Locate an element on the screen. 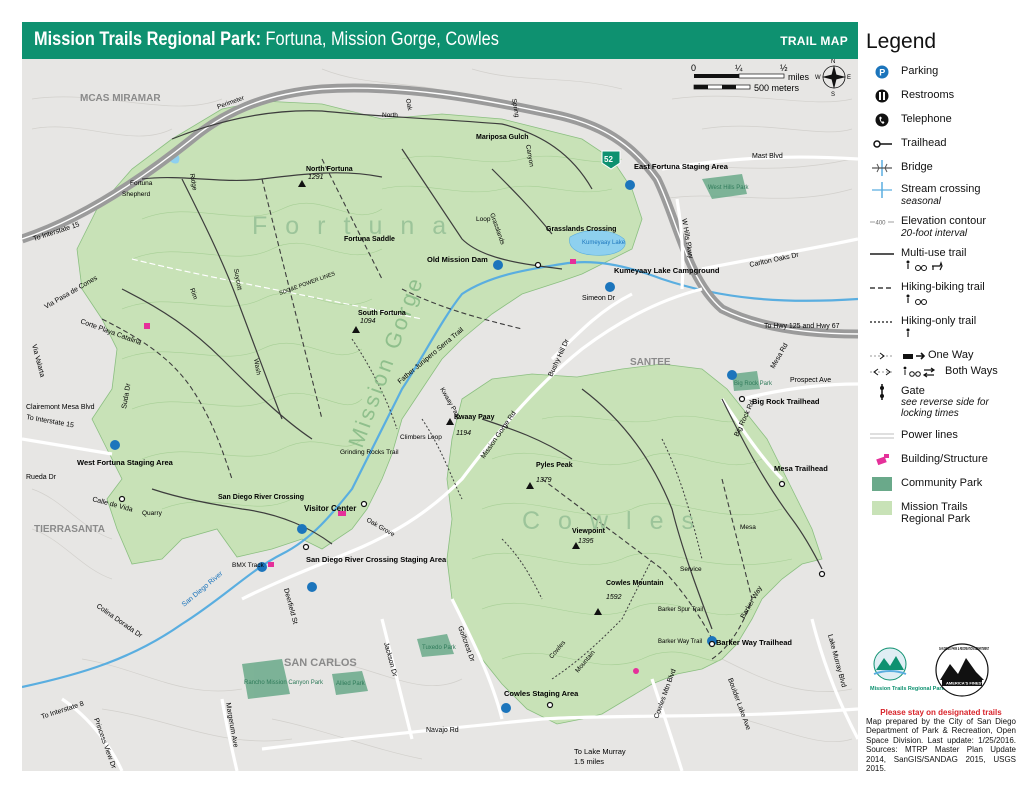 This screenshot has height=791, width=1023. road-mesa-rd: Mesa Rd is located at coordinates (780, 356).